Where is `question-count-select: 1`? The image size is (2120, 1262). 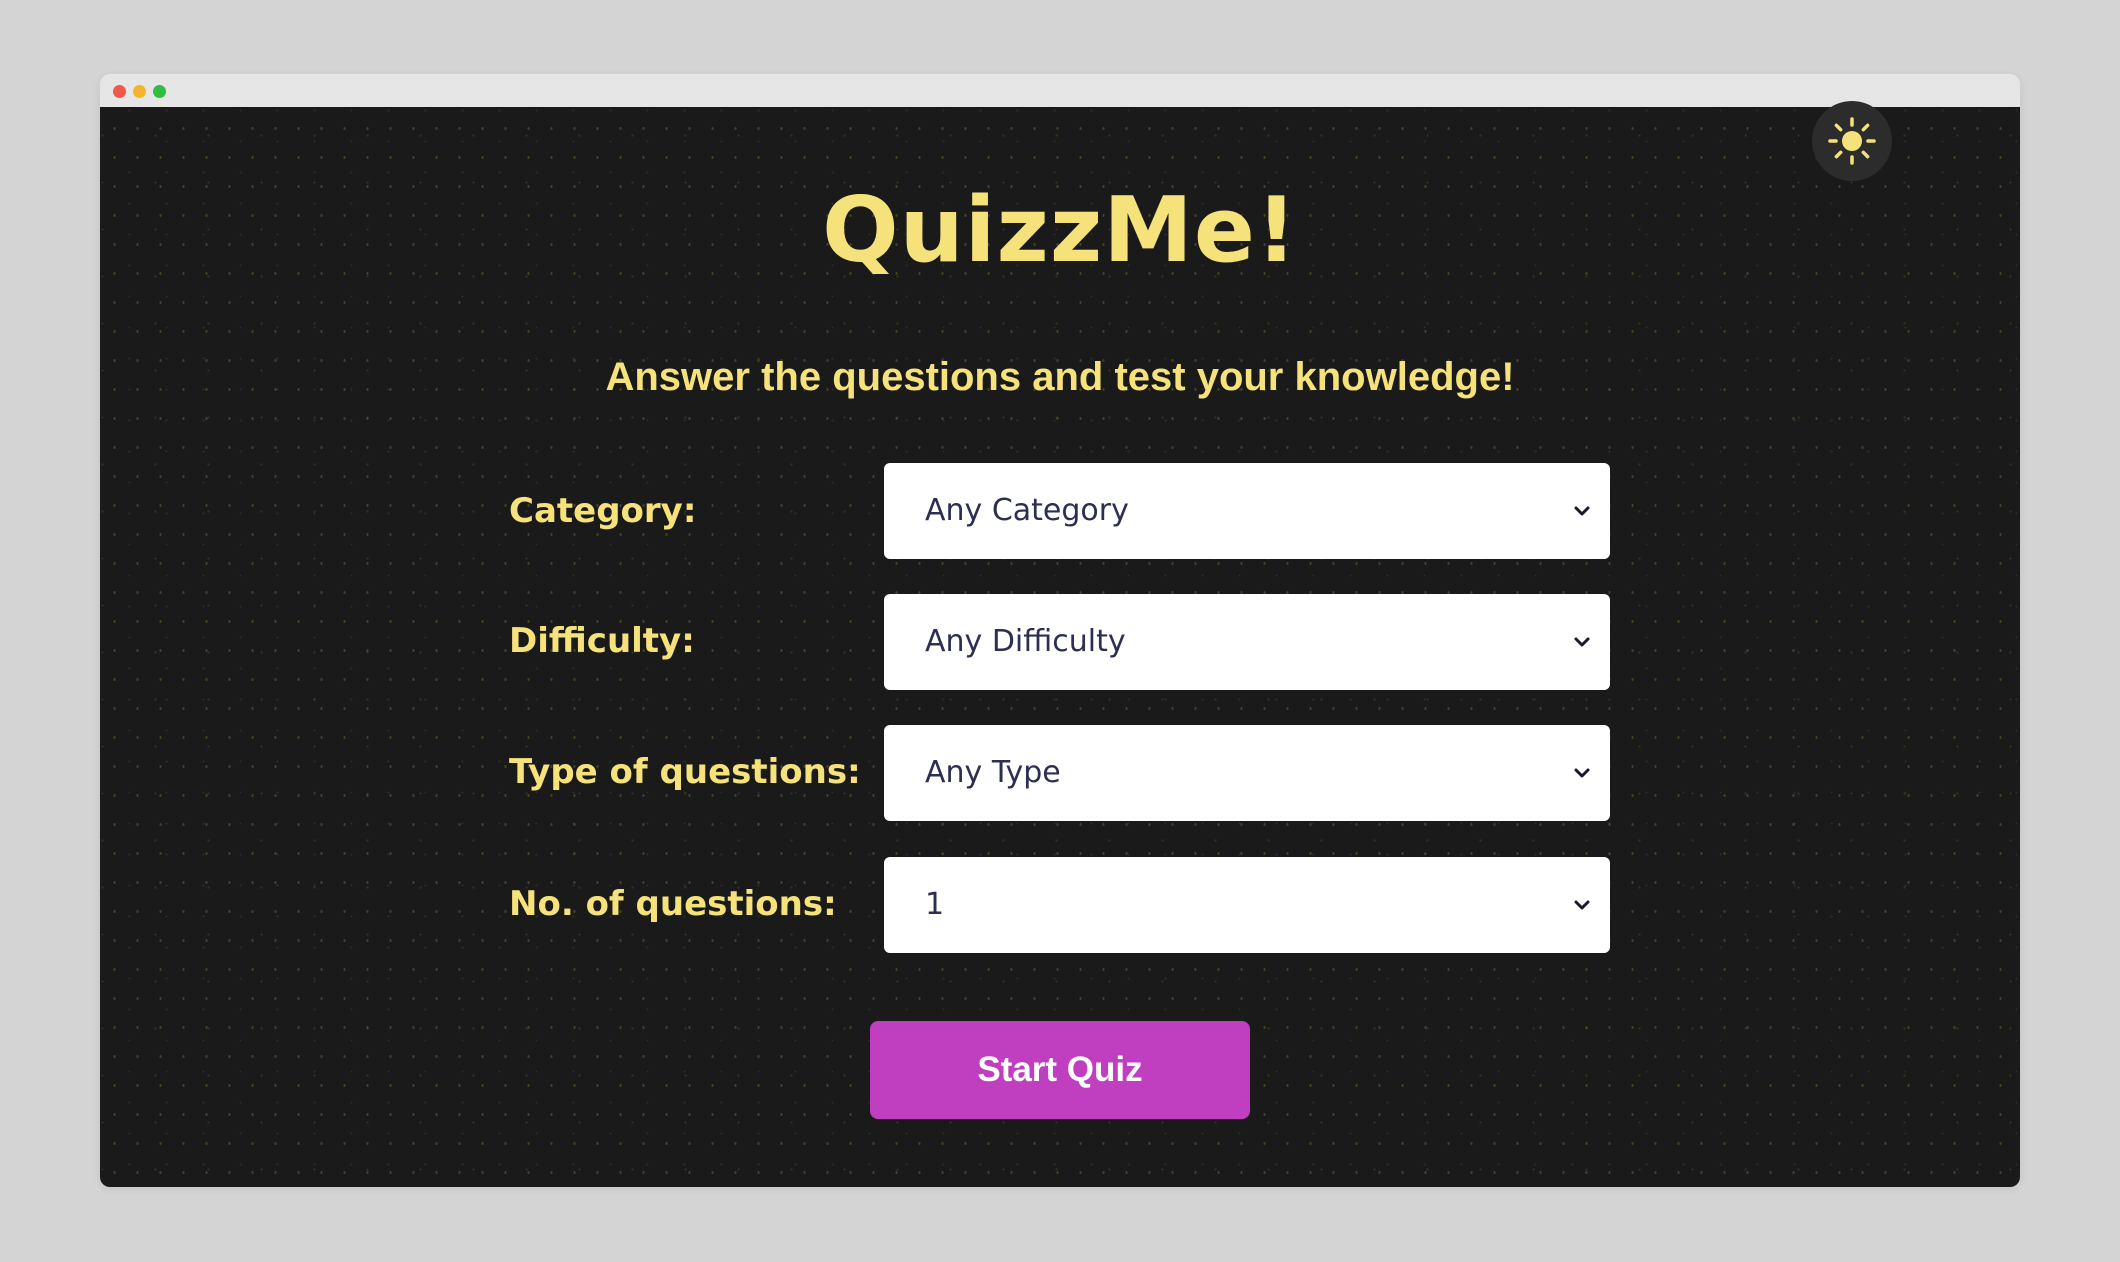
question-count-select: 1 is located at coordinates (1247, 905).